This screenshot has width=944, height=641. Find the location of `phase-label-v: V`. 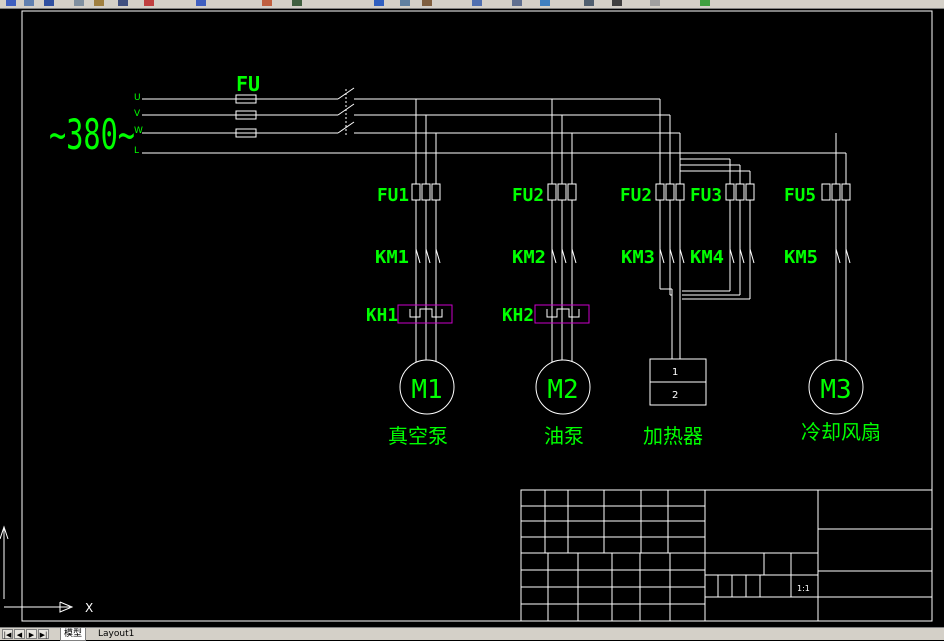

phase-label-v: V is located at coordinates (137, 114).